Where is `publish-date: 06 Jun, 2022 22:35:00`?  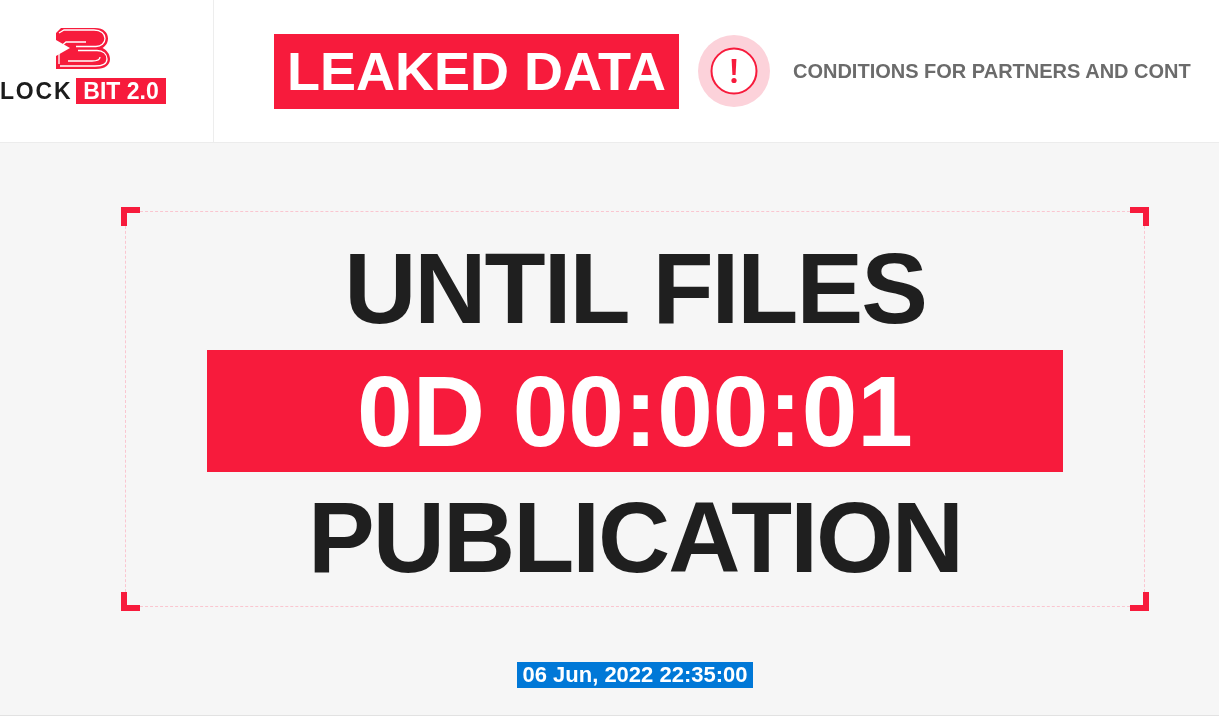
publish-date: 06 Jun, 2022 22:35:00 is located at coordinates (635, 675).